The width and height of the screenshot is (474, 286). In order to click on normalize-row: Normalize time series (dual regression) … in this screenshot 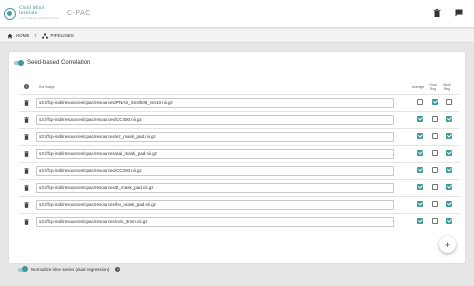, I will do `click(69, 269)`.